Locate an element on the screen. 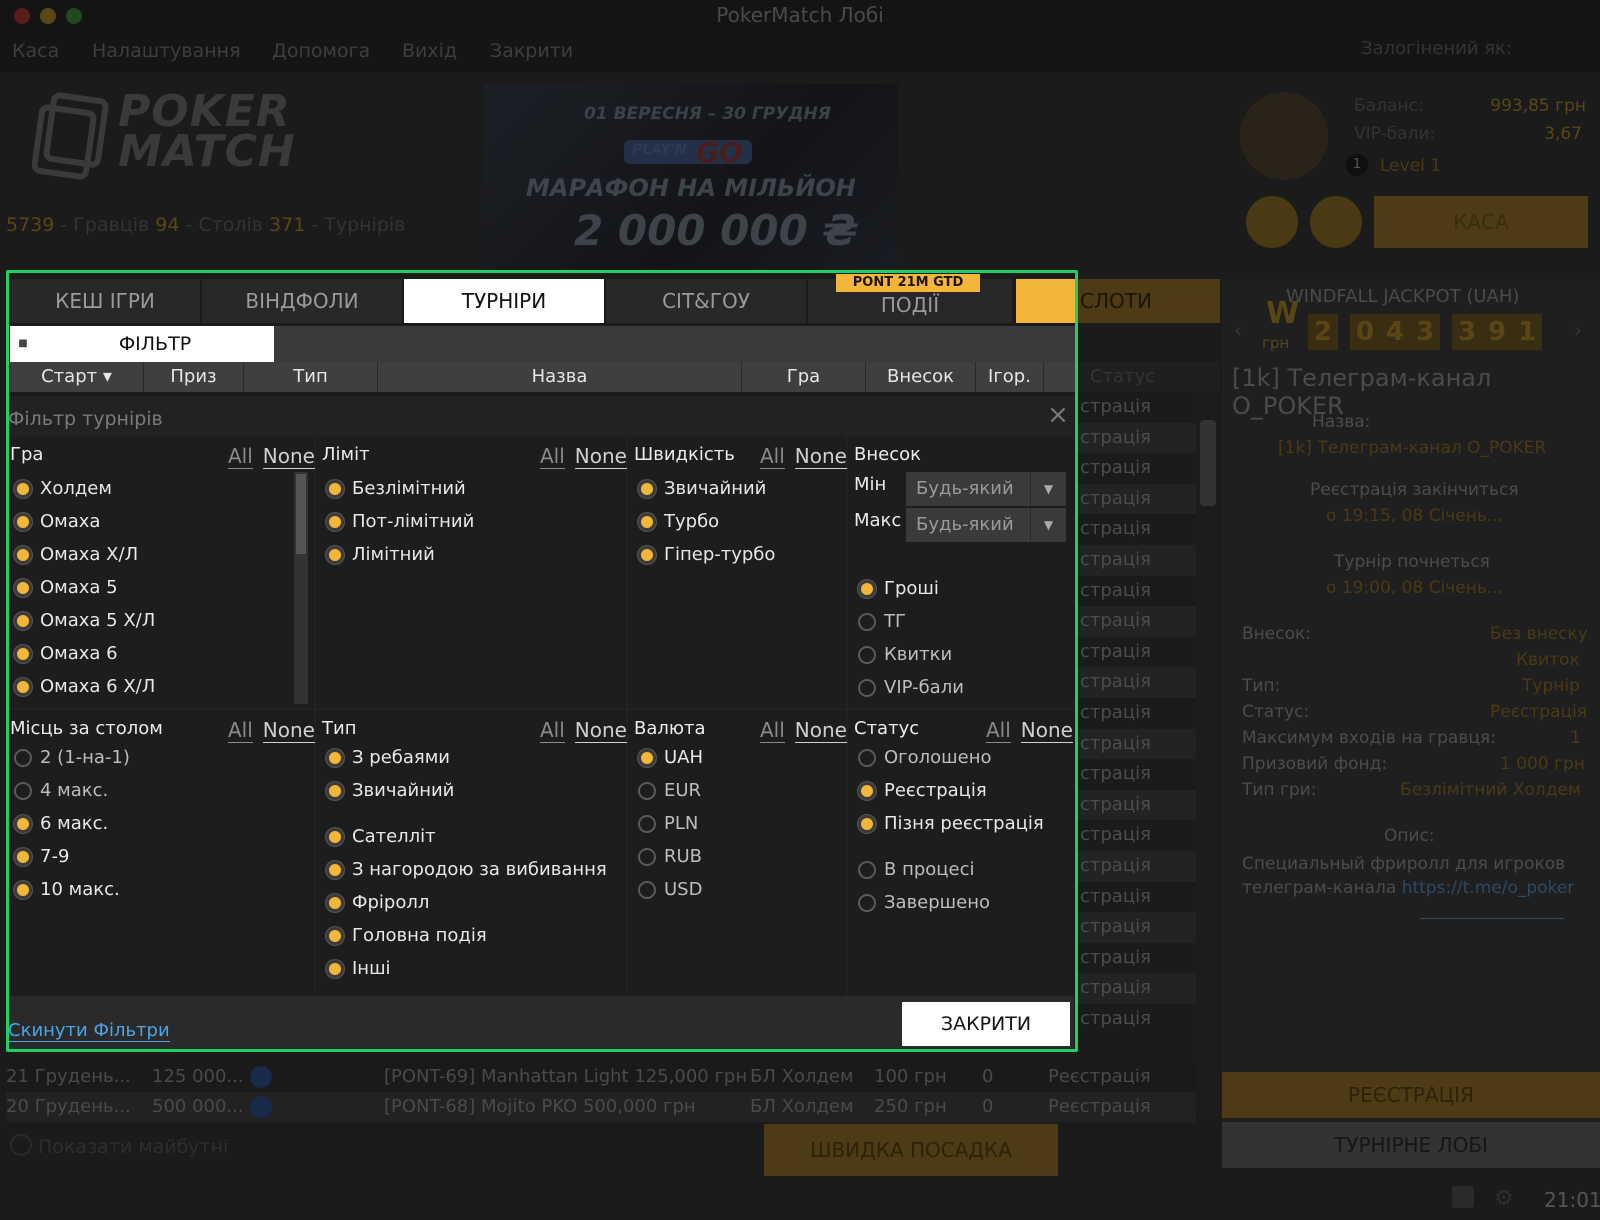  fast-seat-button: ШВИДКА ПОСАДКА is located at coordinates (911, 1150).